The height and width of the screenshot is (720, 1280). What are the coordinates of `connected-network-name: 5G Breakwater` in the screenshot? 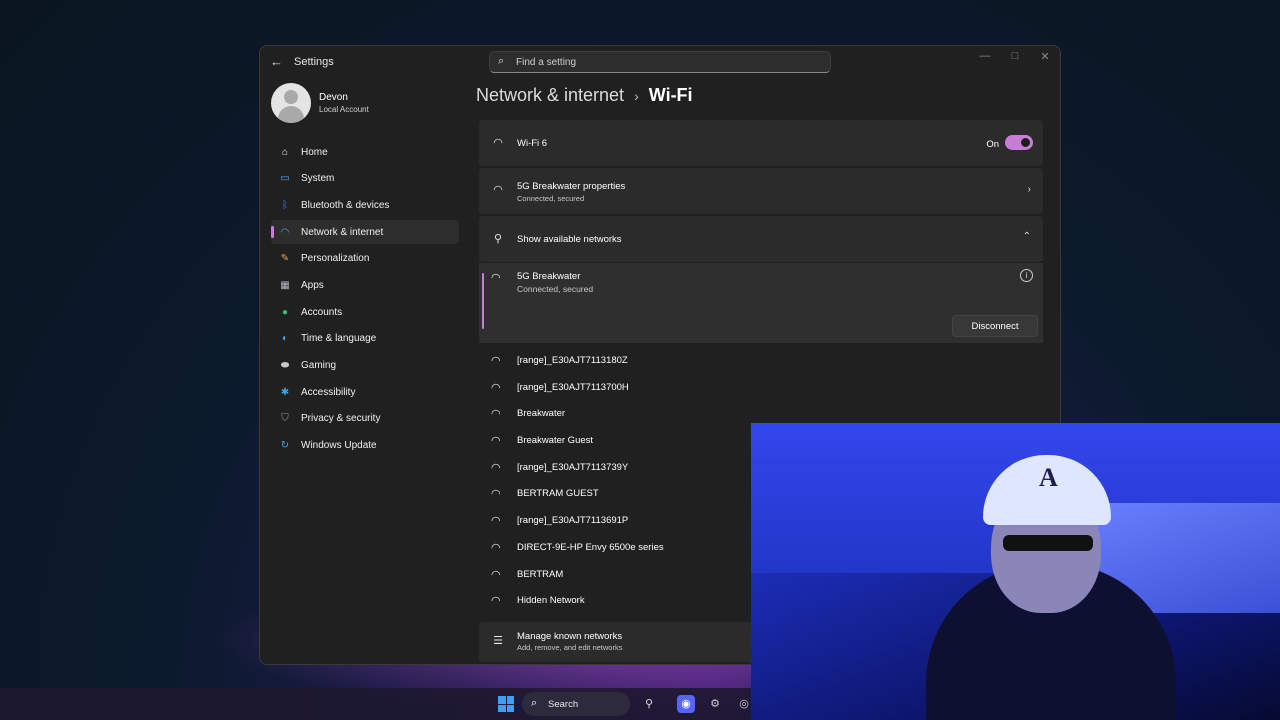 It's located at (549, 276).